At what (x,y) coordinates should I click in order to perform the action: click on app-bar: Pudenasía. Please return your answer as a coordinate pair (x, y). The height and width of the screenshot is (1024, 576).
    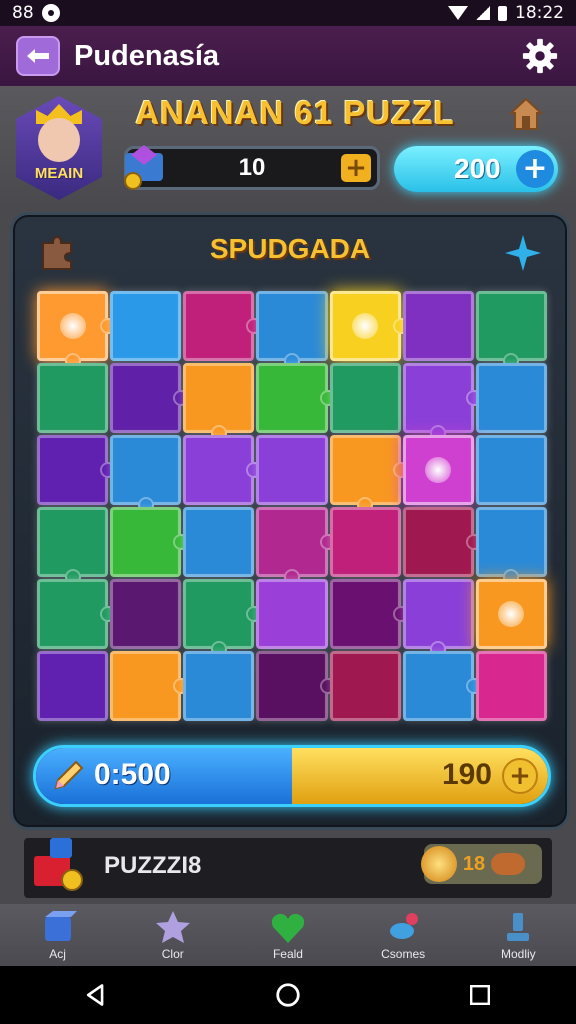
    Looking at the image, I should click on (288, 56).